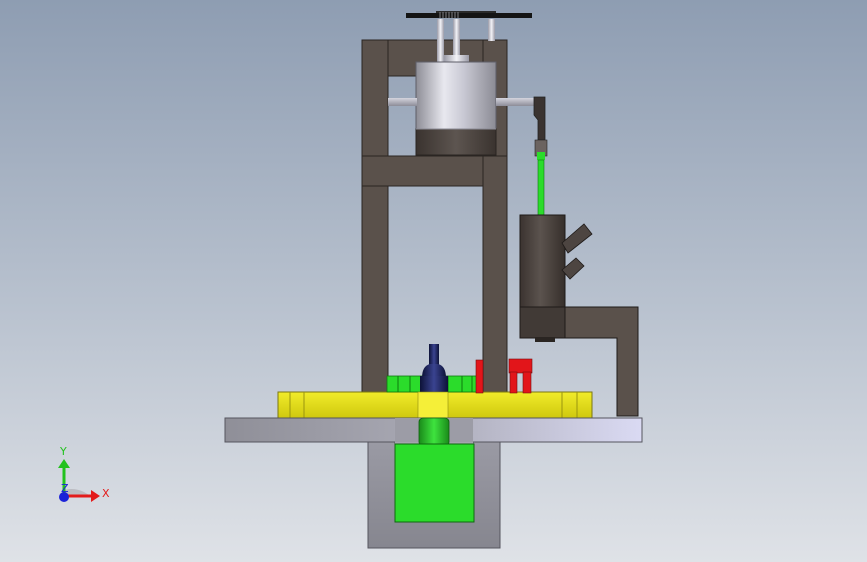  I want to click on x-axis-label: X, so click(106, 493).